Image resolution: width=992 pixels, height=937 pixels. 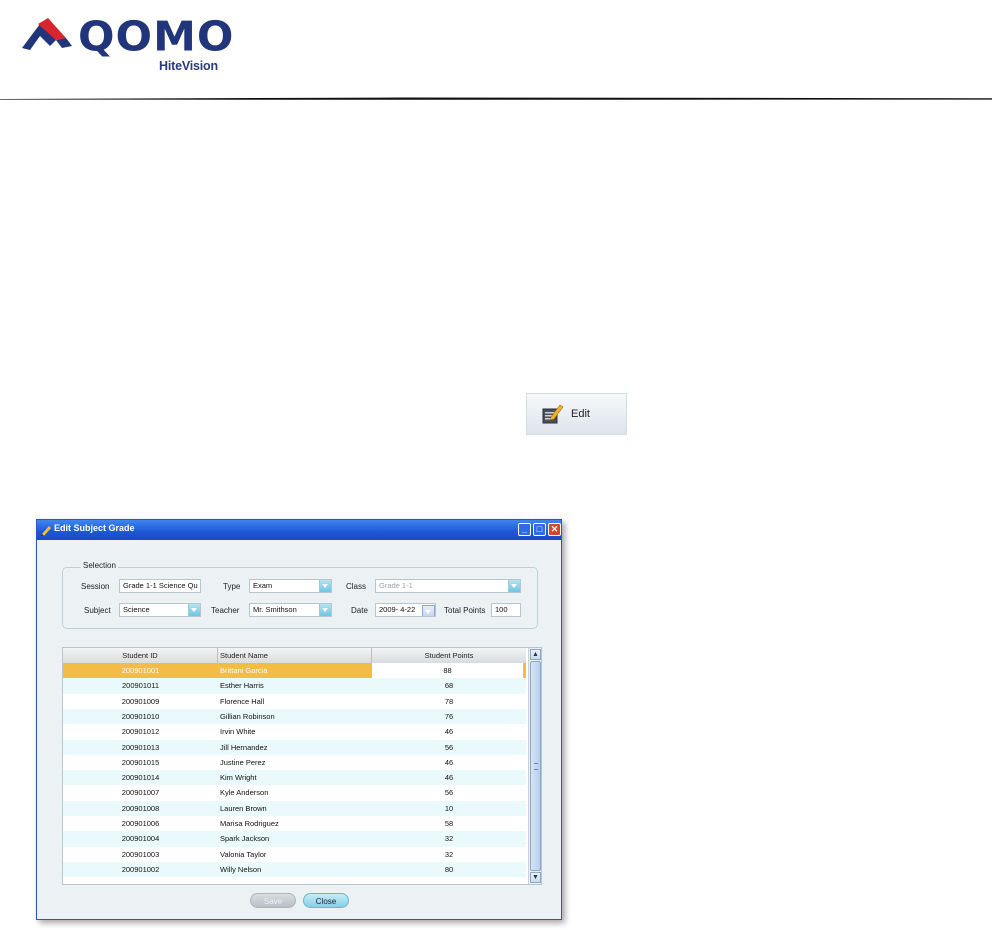 What do you see at coordinates (554, 529) in the screenshot?
I see `close-window-button: ✕` at bounding box center [554, 529].